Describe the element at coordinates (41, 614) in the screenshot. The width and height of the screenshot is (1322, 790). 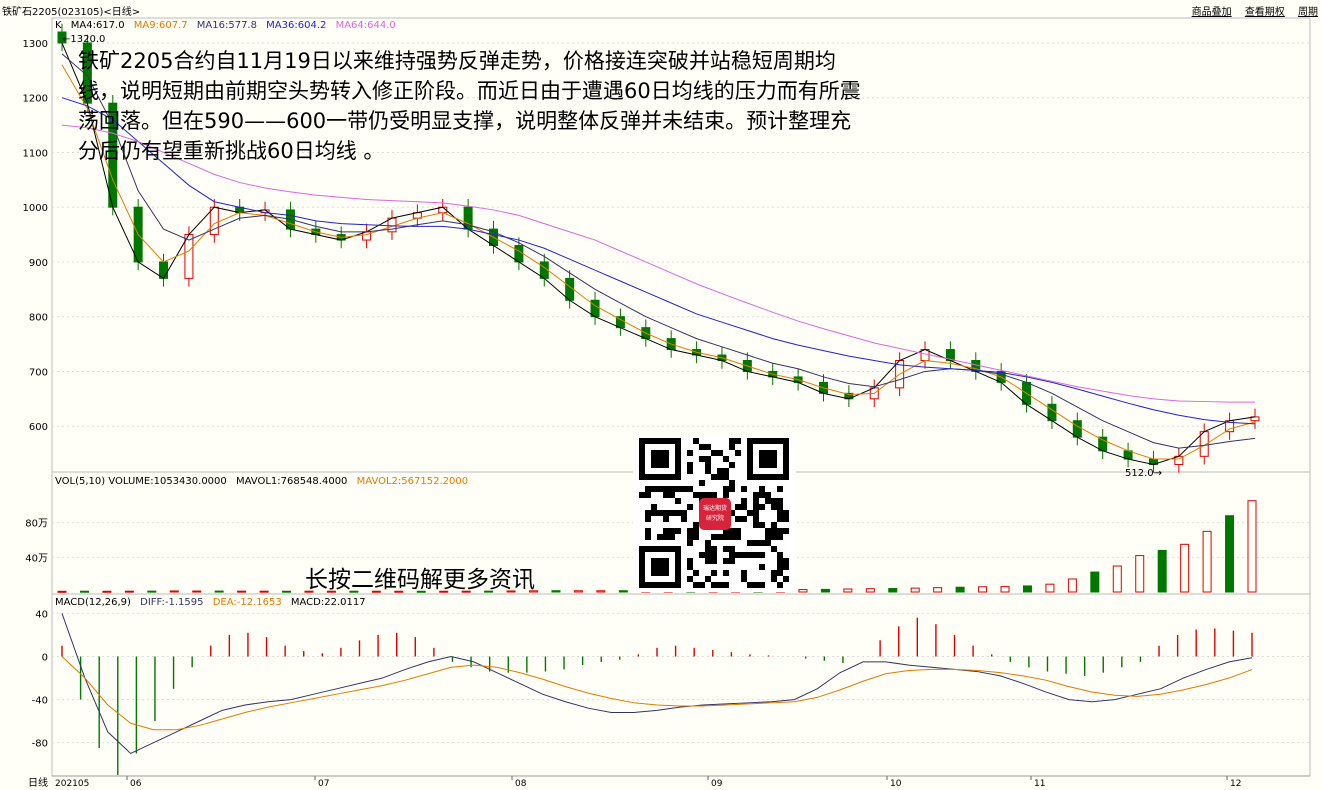
I see `macd-y-tick-0: 40` at that location.